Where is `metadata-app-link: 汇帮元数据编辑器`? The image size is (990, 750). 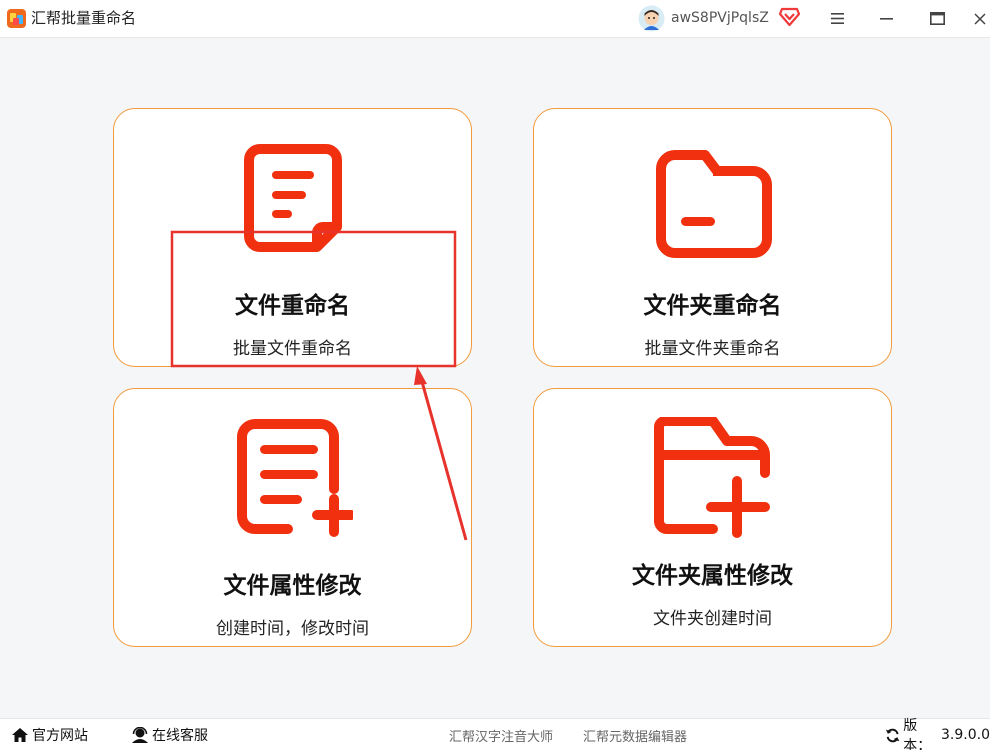 metadata-app-link: 汇帮元数据编辑器 is located at coordinates (635, 734).